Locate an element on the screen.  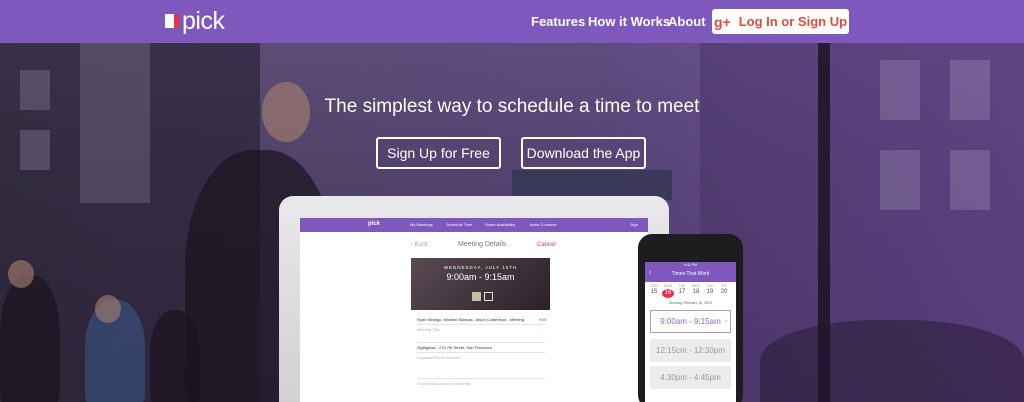
meeting-title-field: Meeting Title is located at coordinates (428, 329).